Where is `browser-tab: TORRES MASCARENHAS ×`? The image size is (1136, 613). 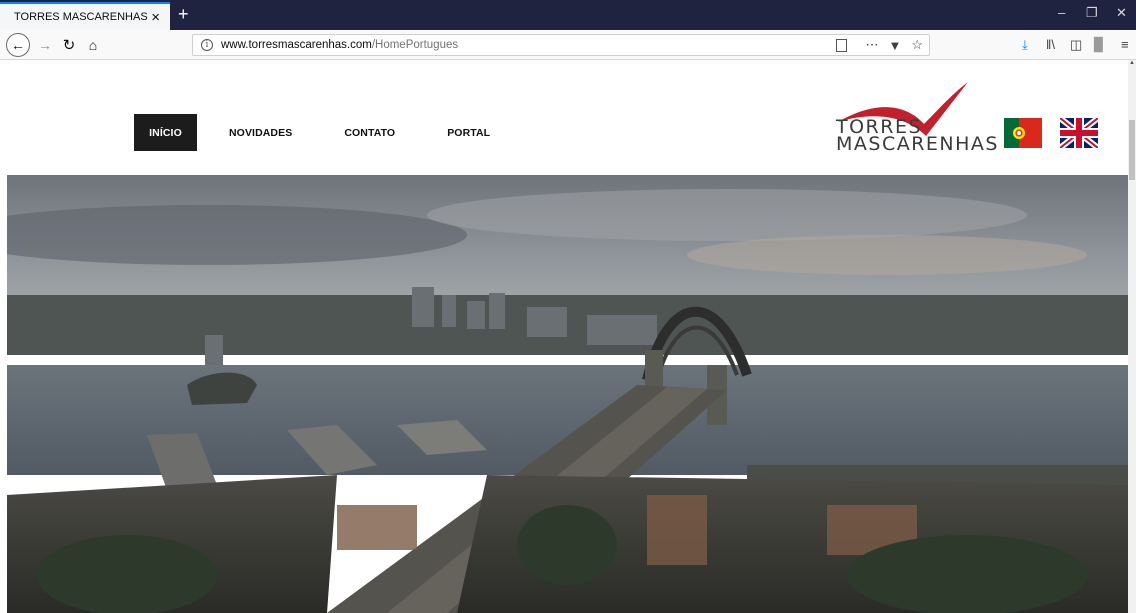 browser-tab: TORRES MASCARENHAS × is located at coordinates (85, 16).